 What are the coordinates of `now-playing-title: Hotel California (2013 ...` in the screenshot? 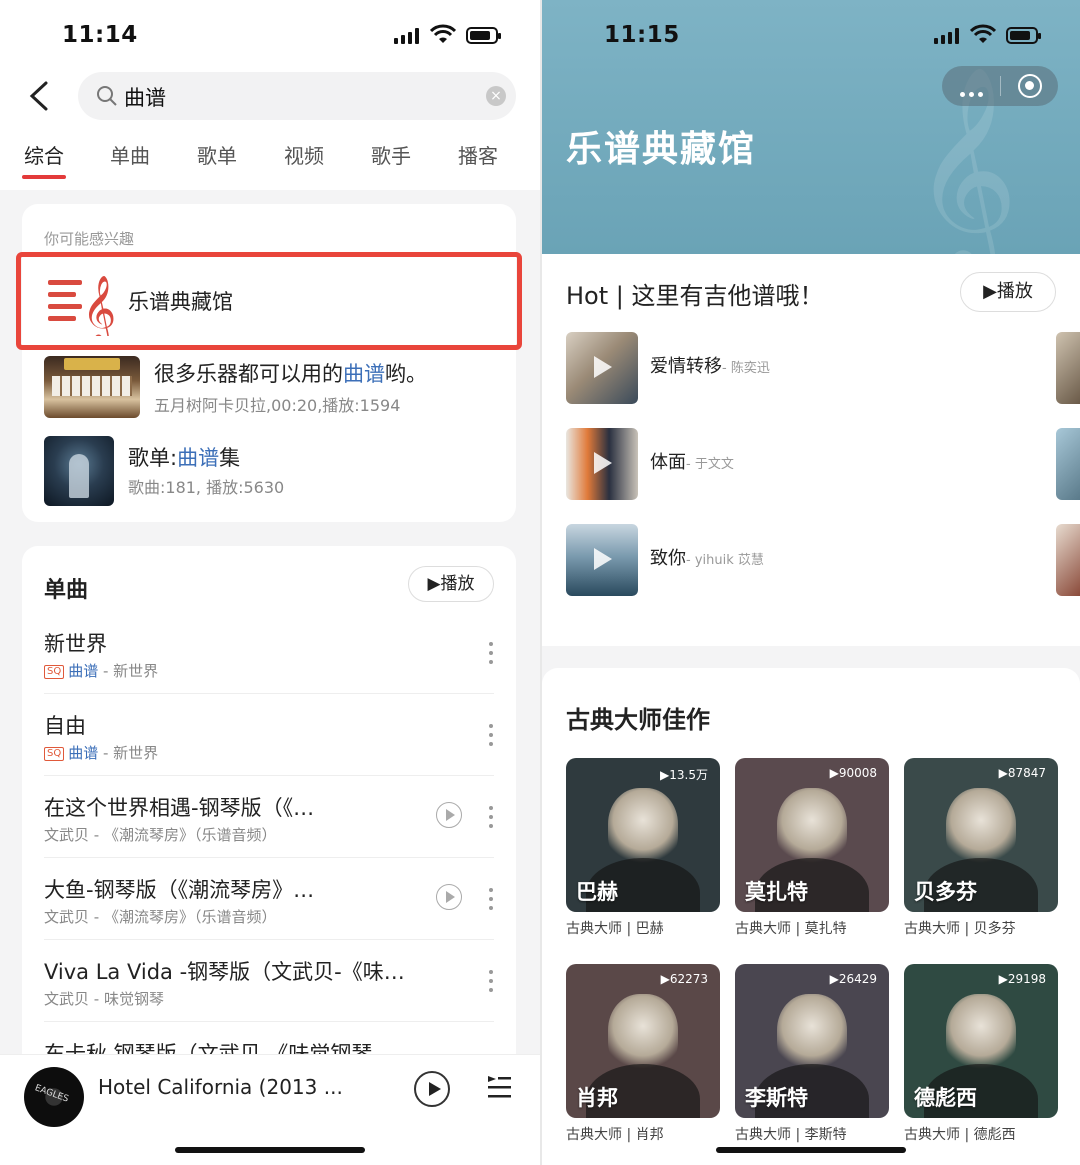 It's located at (220, 1087).